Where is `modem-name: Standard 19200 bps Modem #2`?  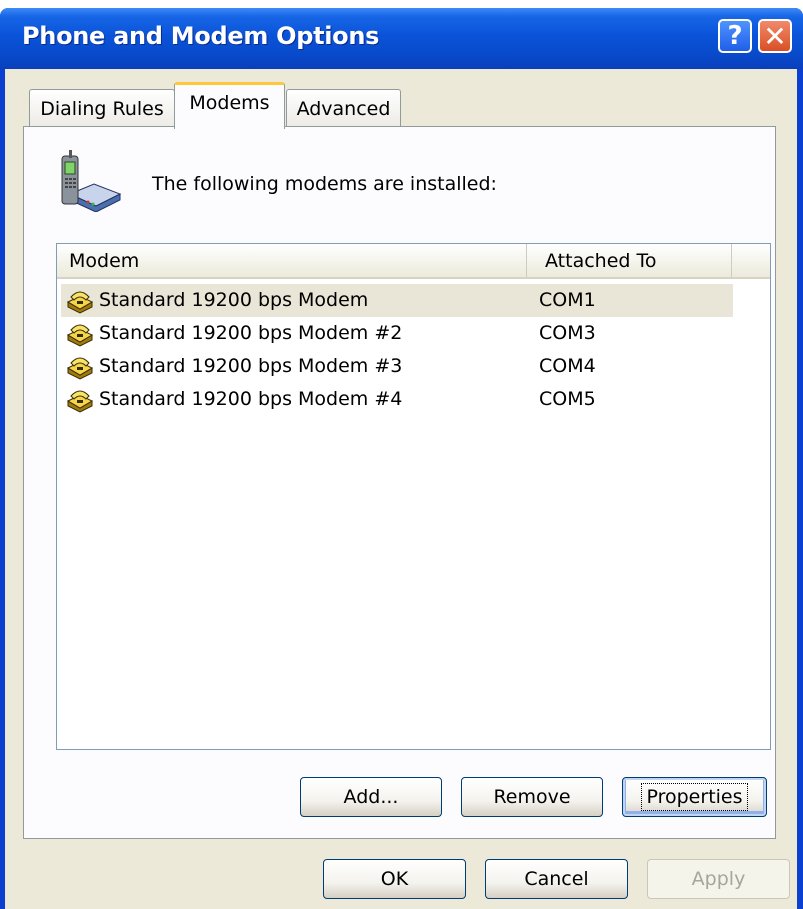 modem-name: Standard 19200 bps Modem #2 is located at coordinates (251, 333).